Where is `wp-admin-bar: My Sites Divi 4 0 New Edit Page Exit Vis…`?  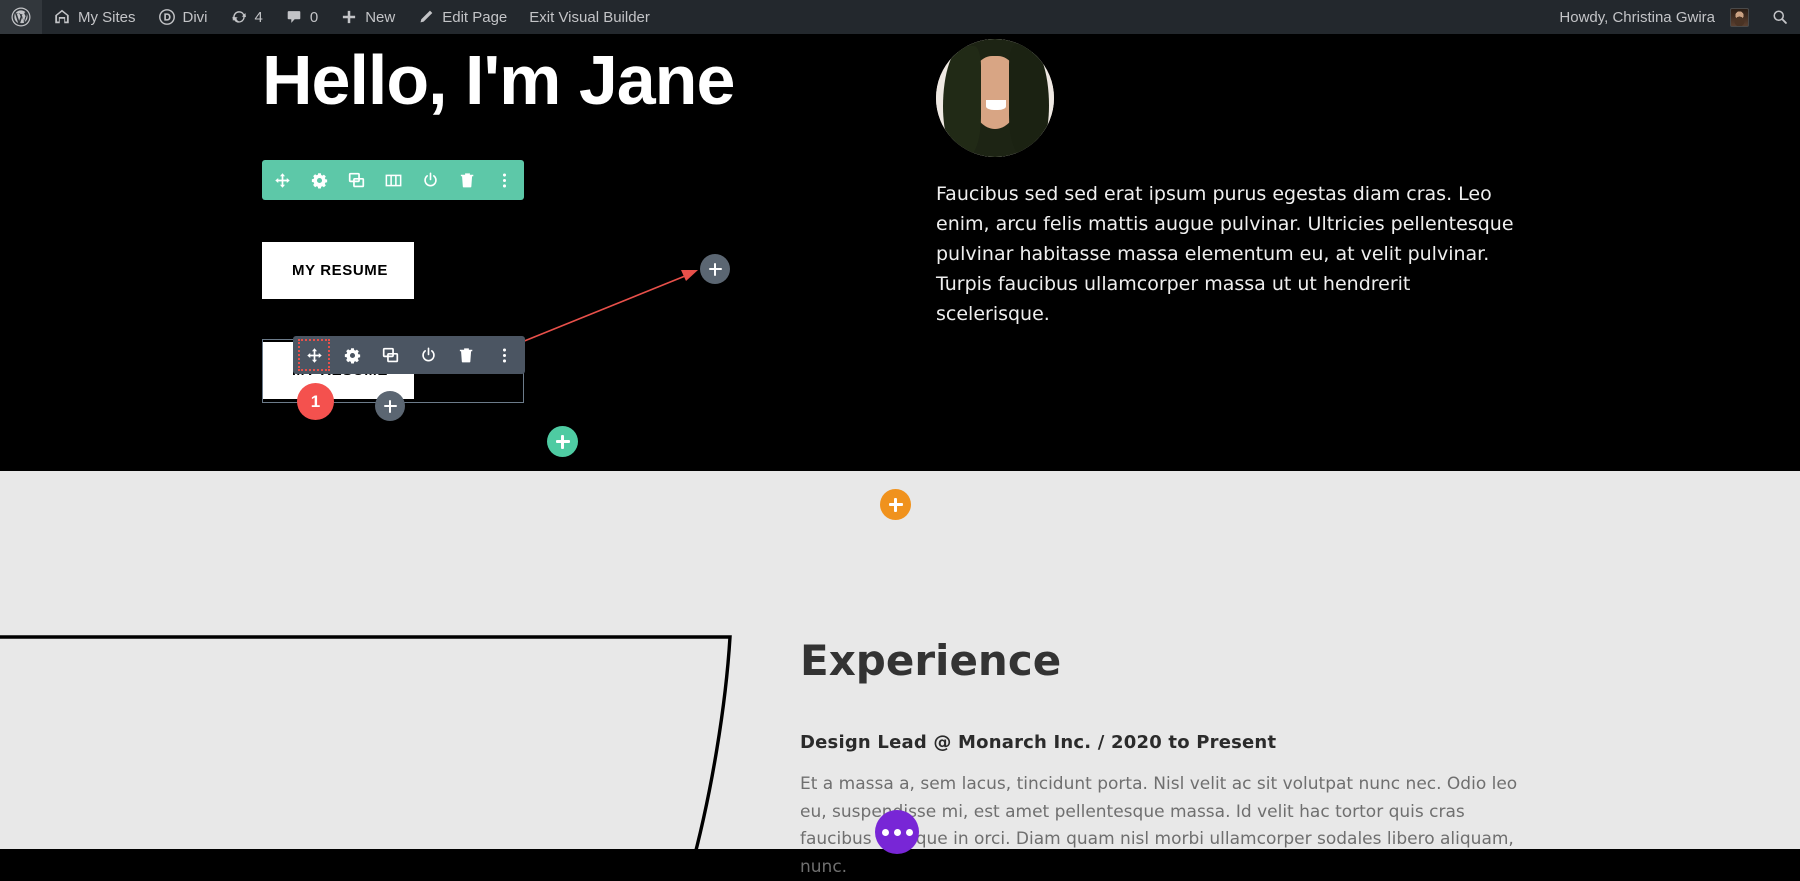
wp-admin-bar: My Sites Divi 4 0 New Edit Page Exit Vis… is located at coordinates (900, 17).